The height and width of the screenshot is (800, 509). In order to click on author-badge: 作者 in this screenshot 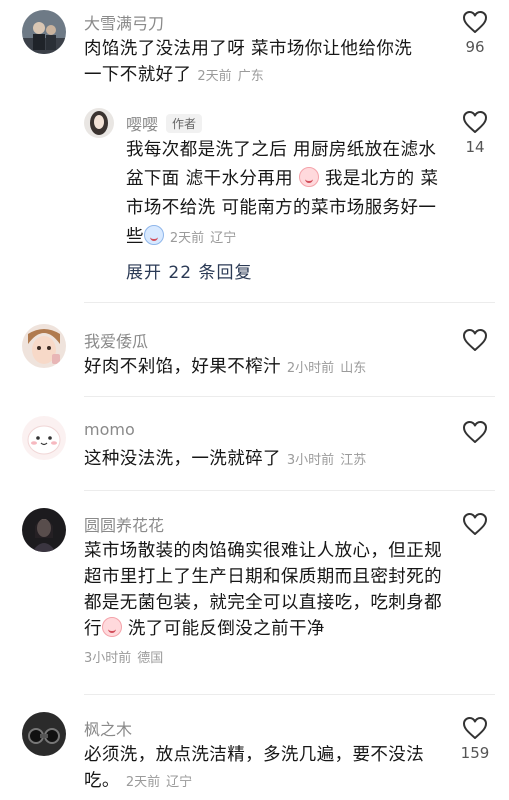, I will do `click(184, 123)`.